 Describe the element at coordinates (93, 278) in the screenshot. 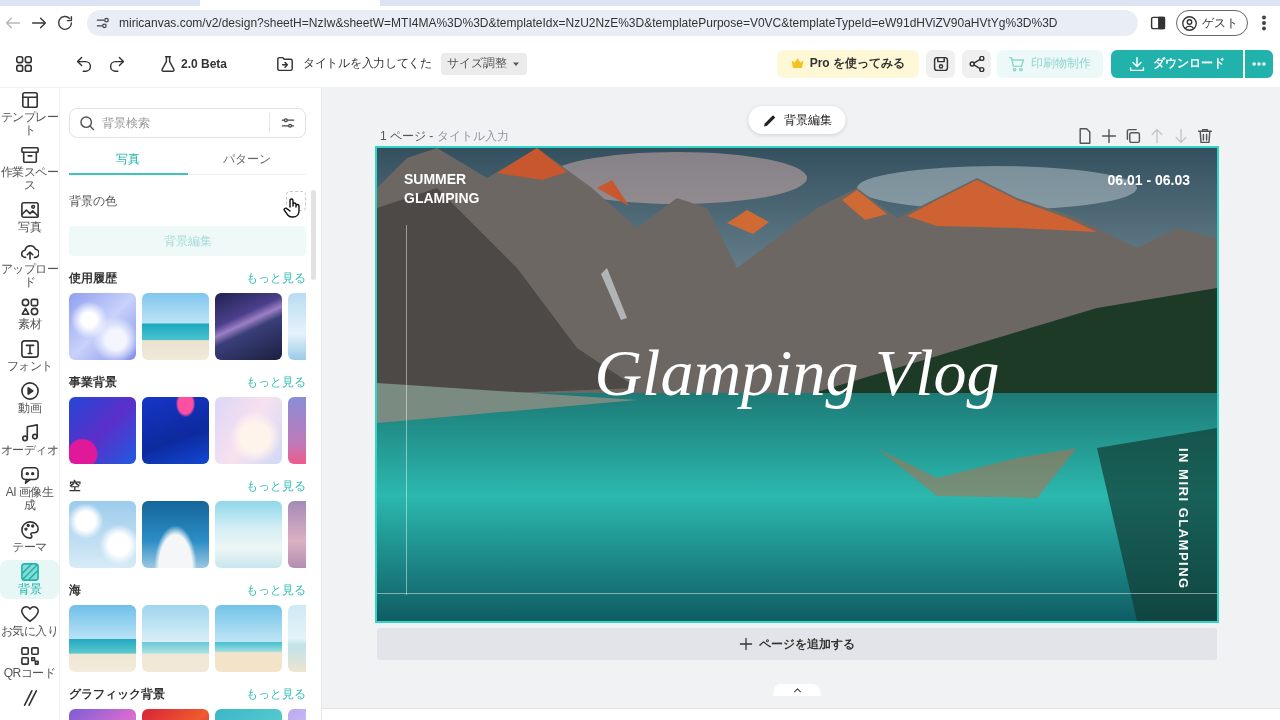

I see `section-title: 使用履歴` at that location.